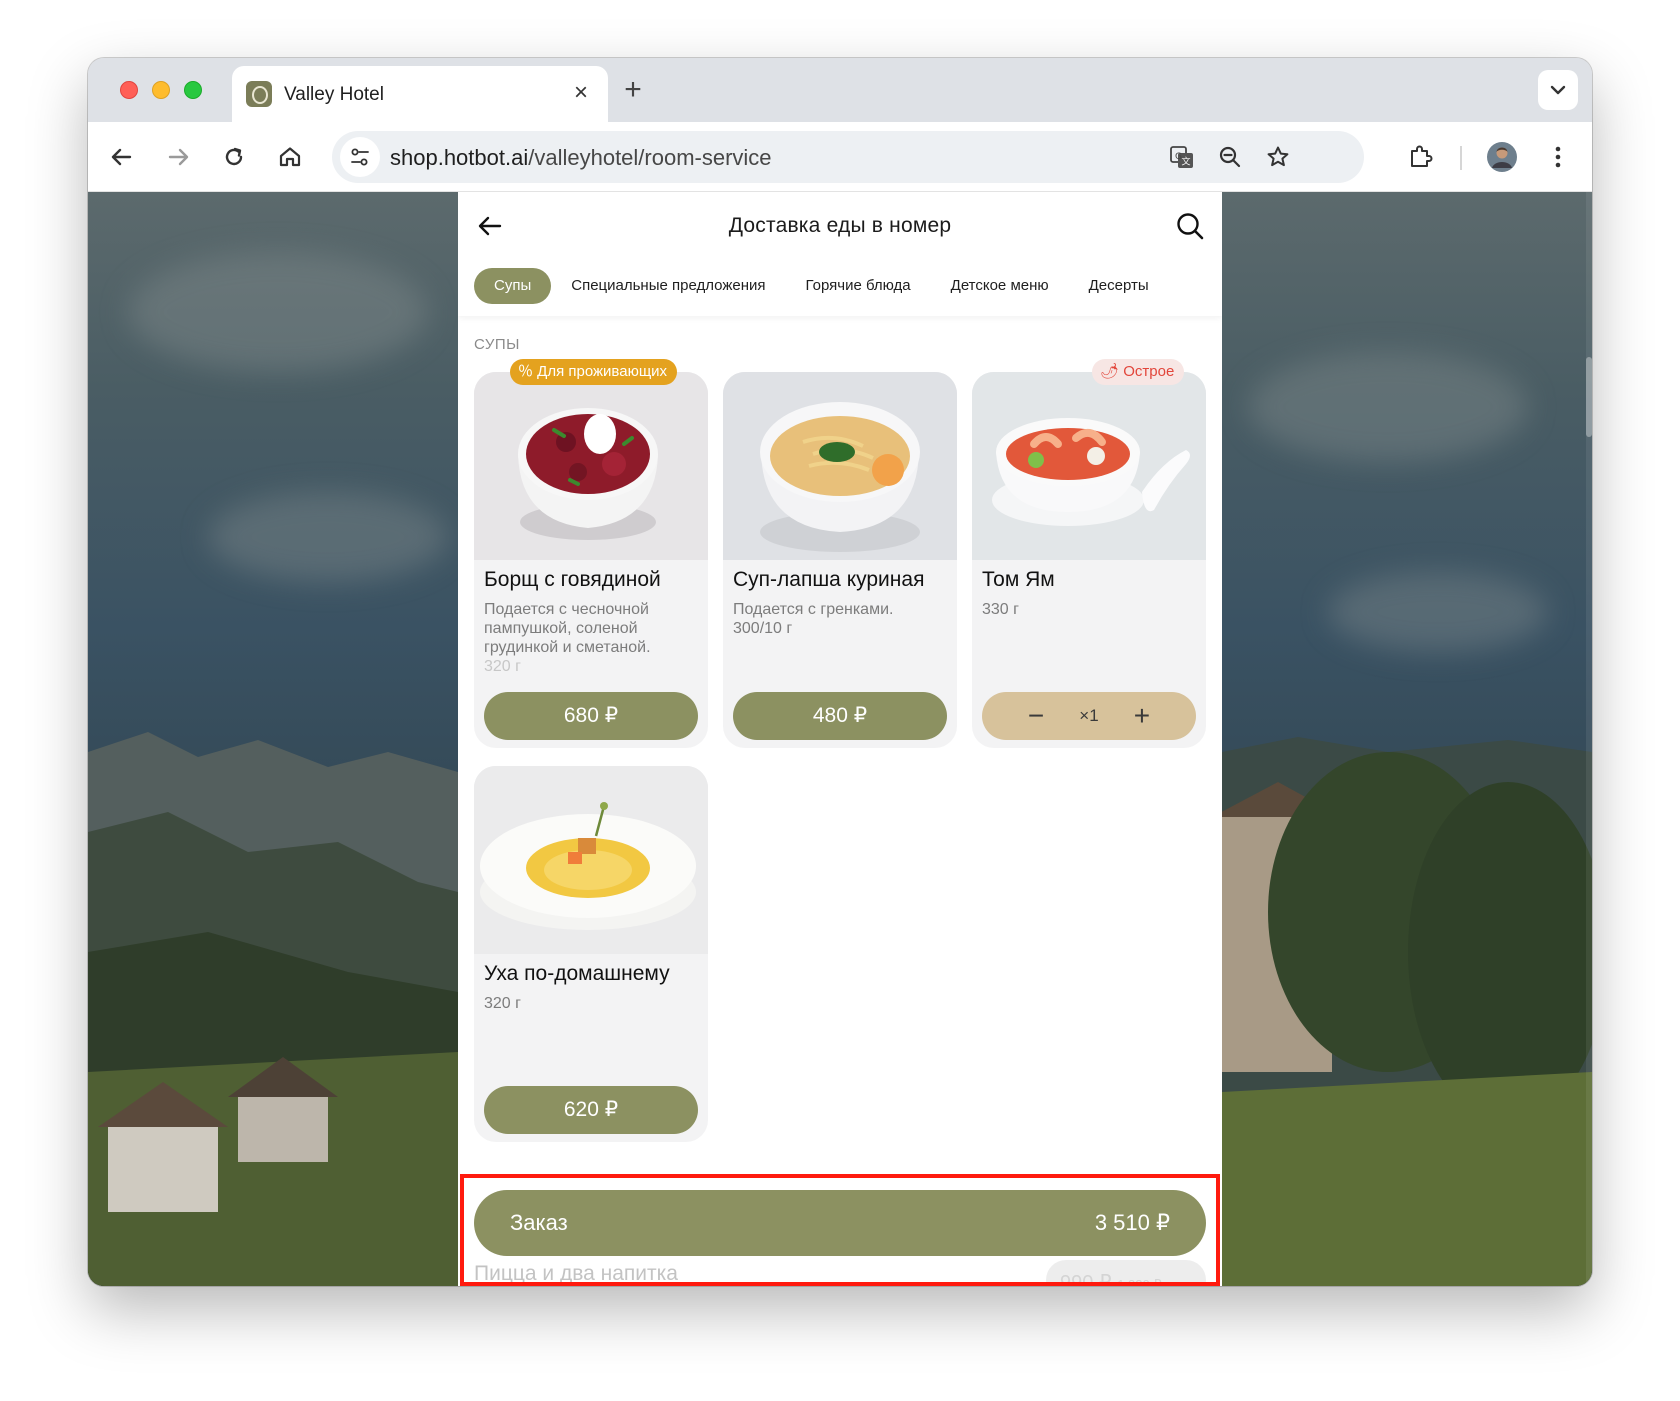 This screenshot has width=1680, height=1401. What do you see at coordinates (1036, 716) in the screenshot?
I see `decrease-quantity-button: −` at bounding box center [1036, 716].